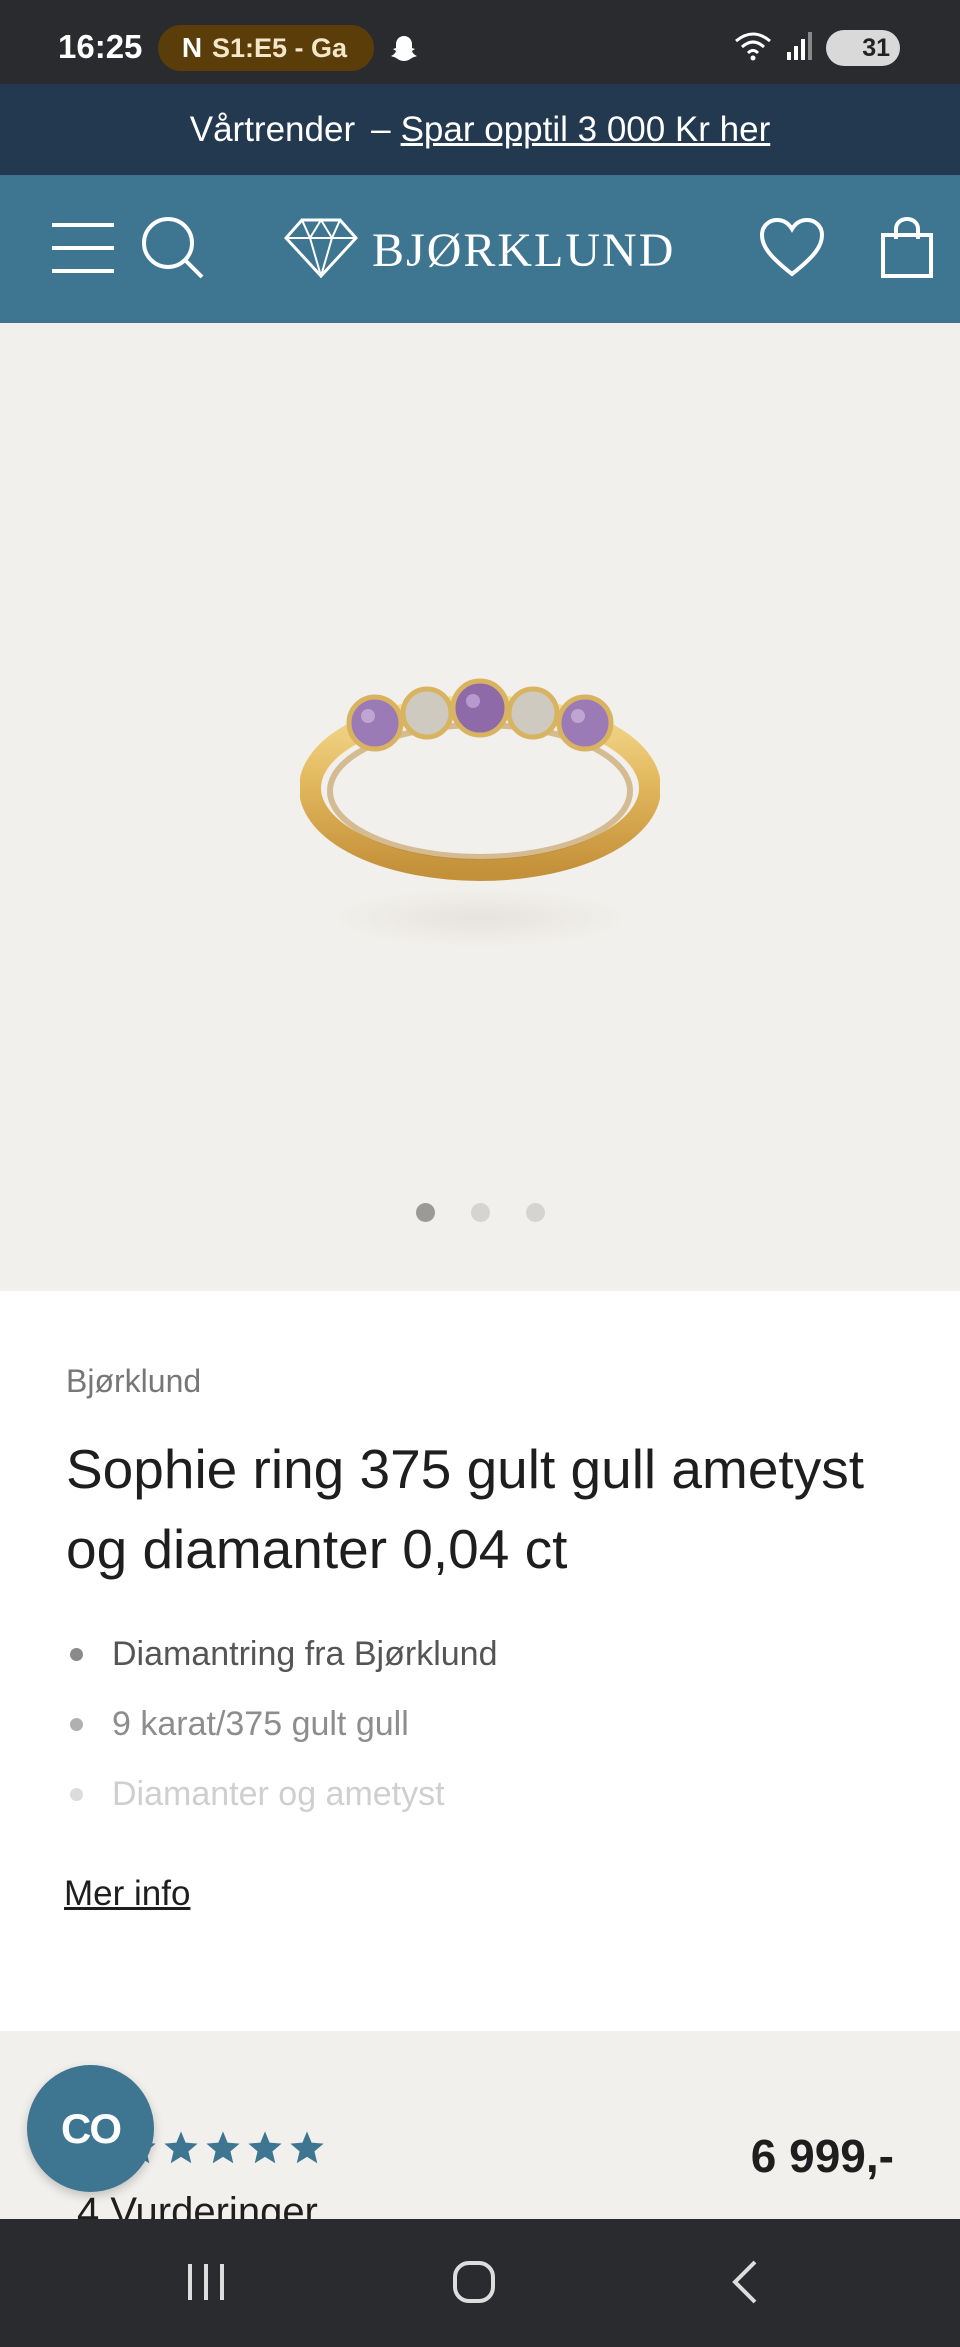  I want to click on back-button, so click(745, 2284).